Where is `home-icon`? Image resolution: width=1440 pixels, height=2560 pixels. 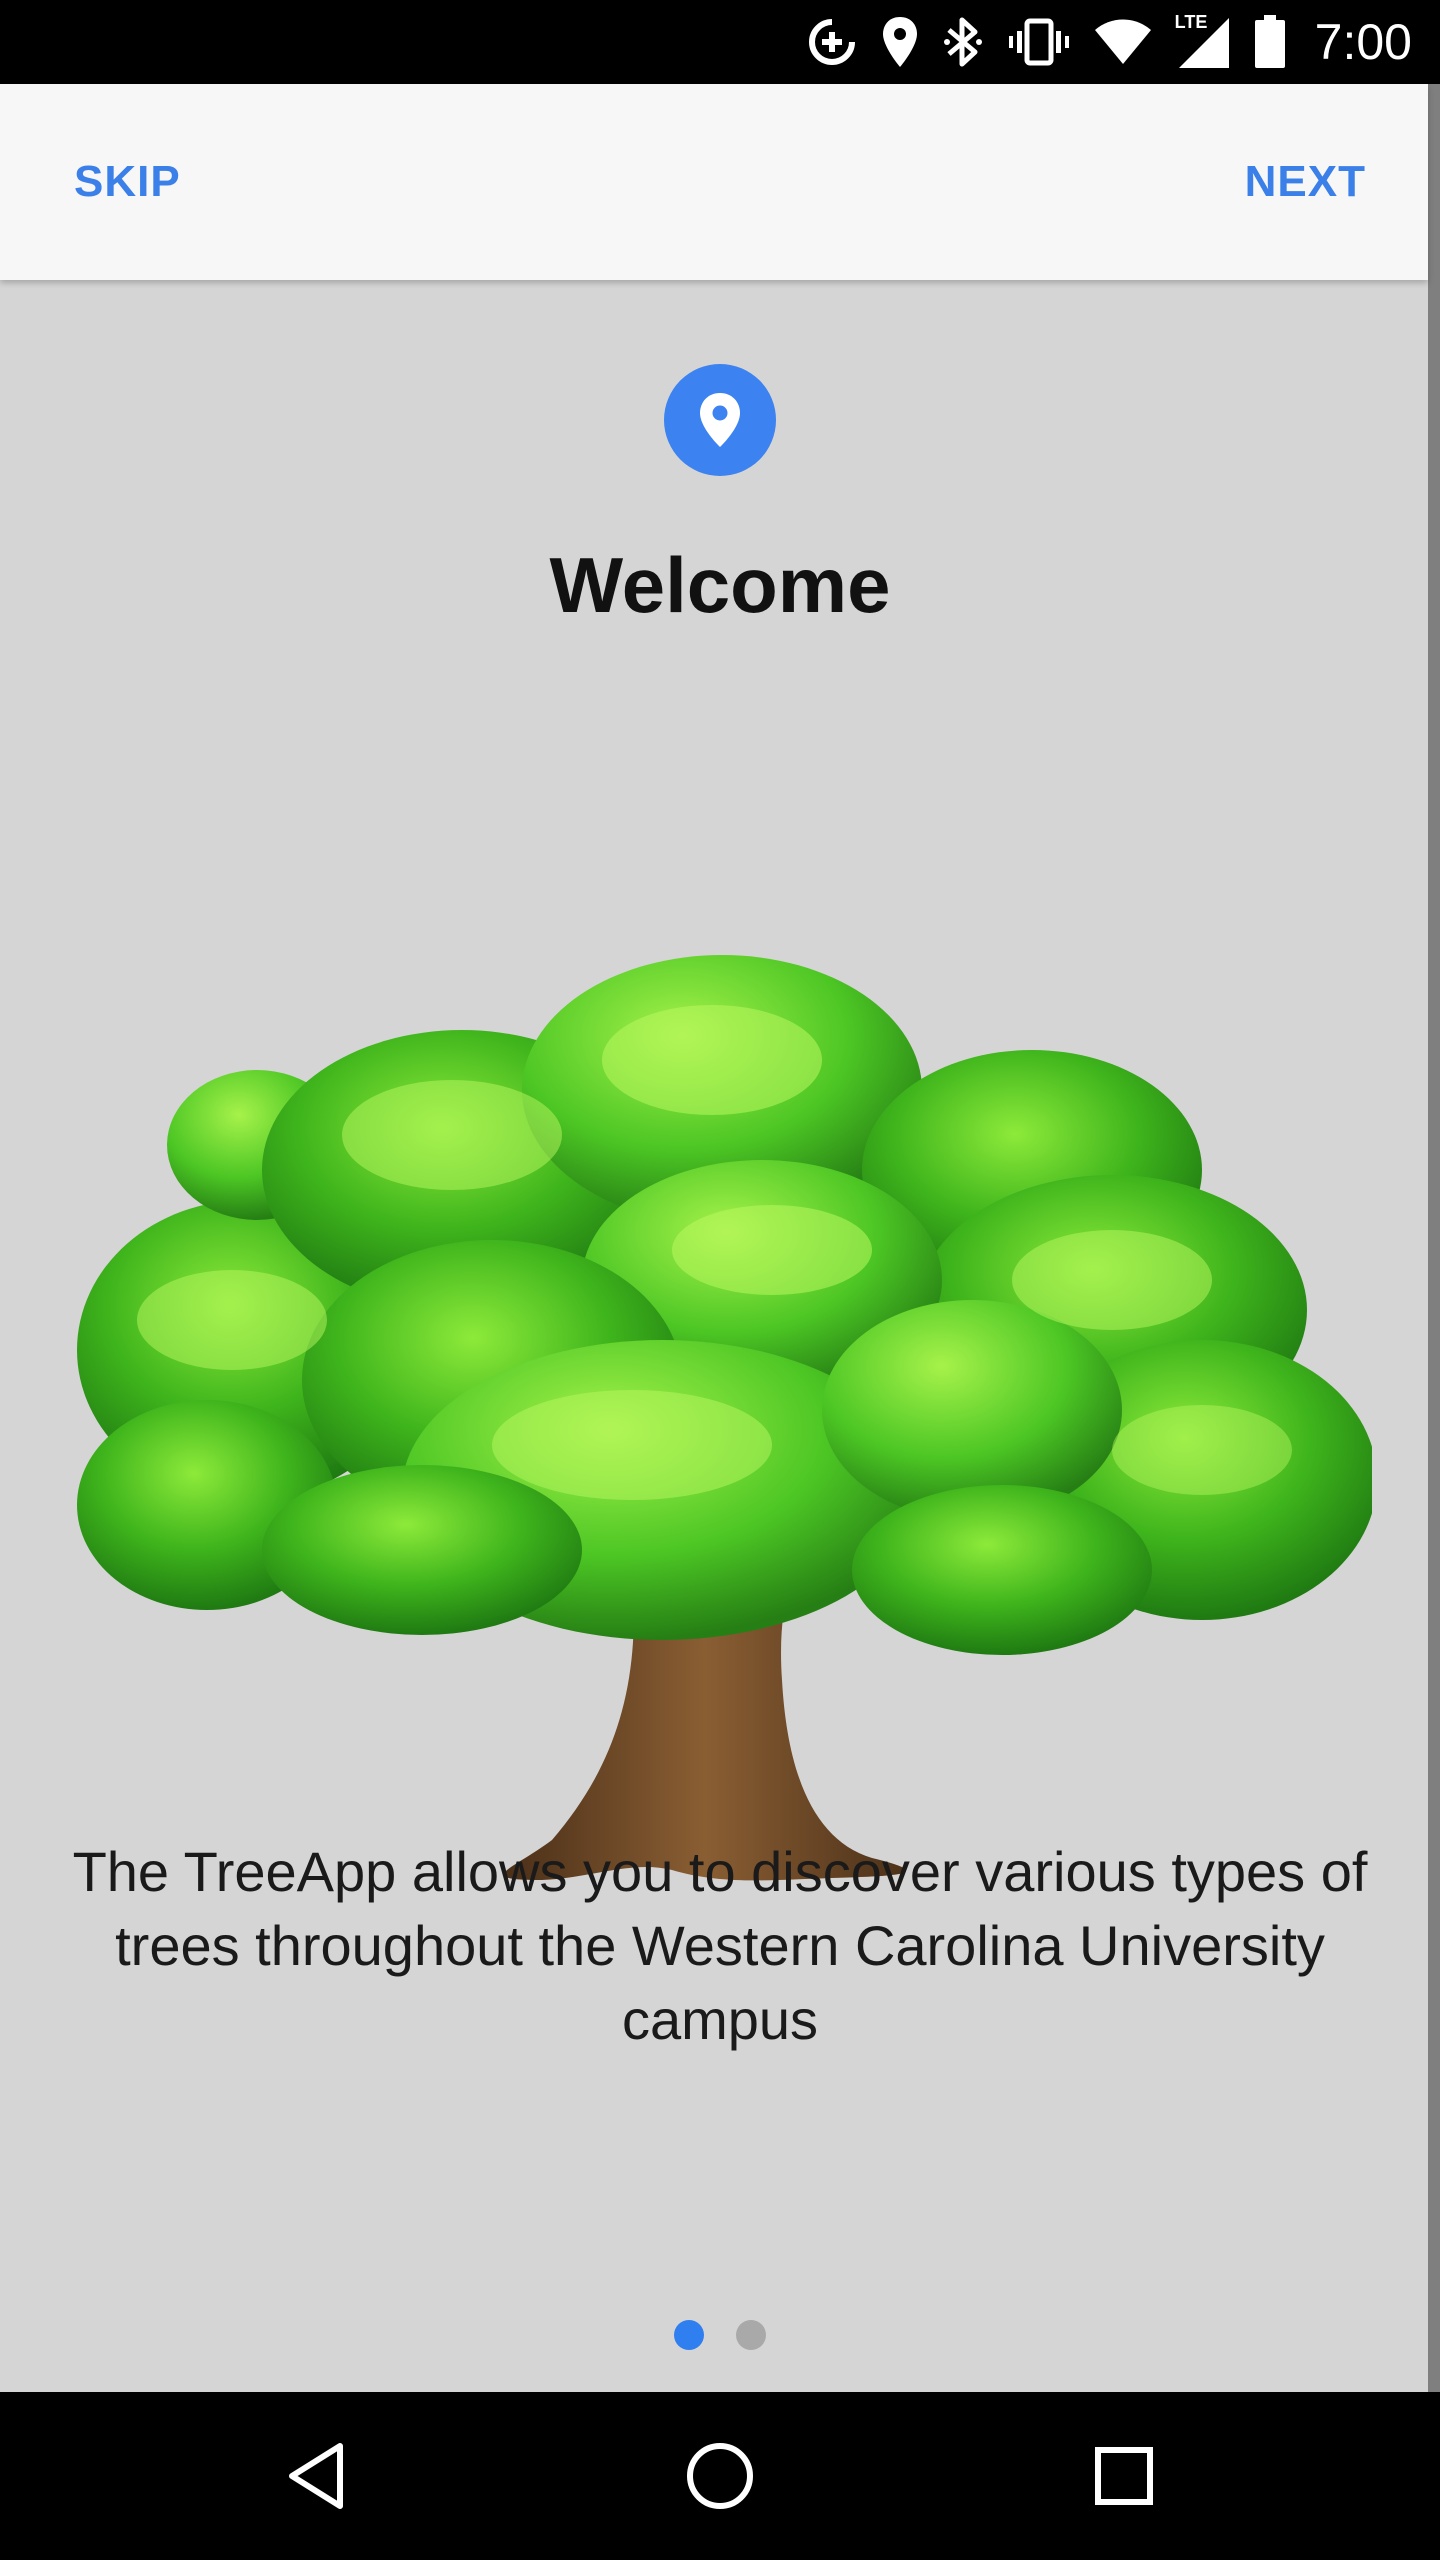 home-icon is located at coordinates (720, 2476).